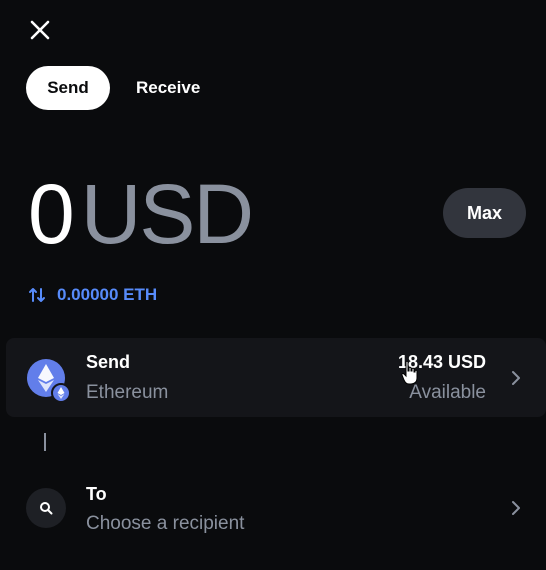 The image size is (546, 570). I want to click on currency-toggle: 0.00000 ETH, so click(92, 295).